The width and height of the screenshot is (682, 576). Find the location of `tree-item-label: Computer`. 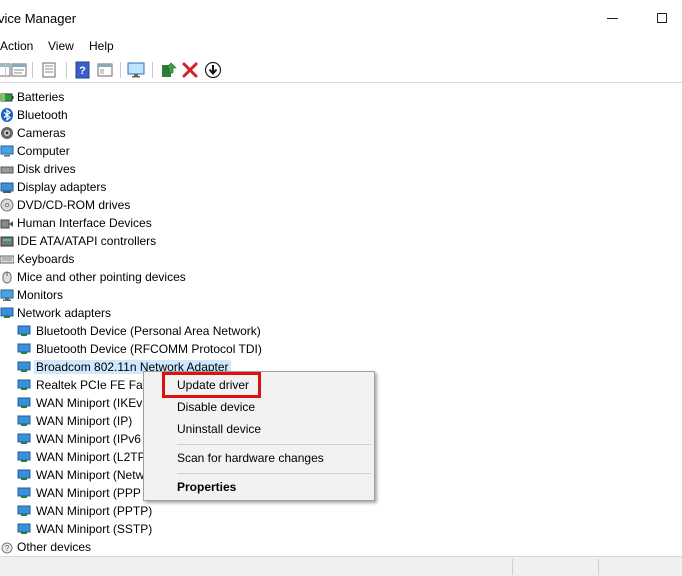

tree-item-label: Computer is located at coordinates (43, 151).